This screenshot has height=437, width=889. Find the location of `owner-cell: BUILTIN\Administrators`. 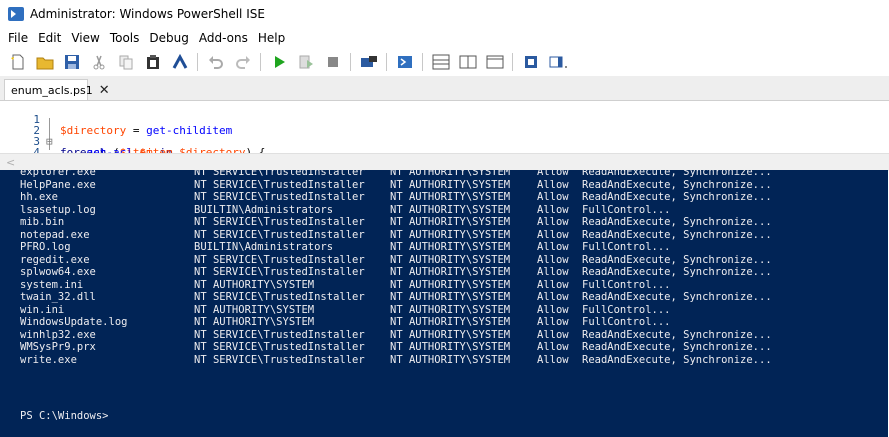

owner-cell: BUILTIN\Administrators is located at coordinates (264, 209).